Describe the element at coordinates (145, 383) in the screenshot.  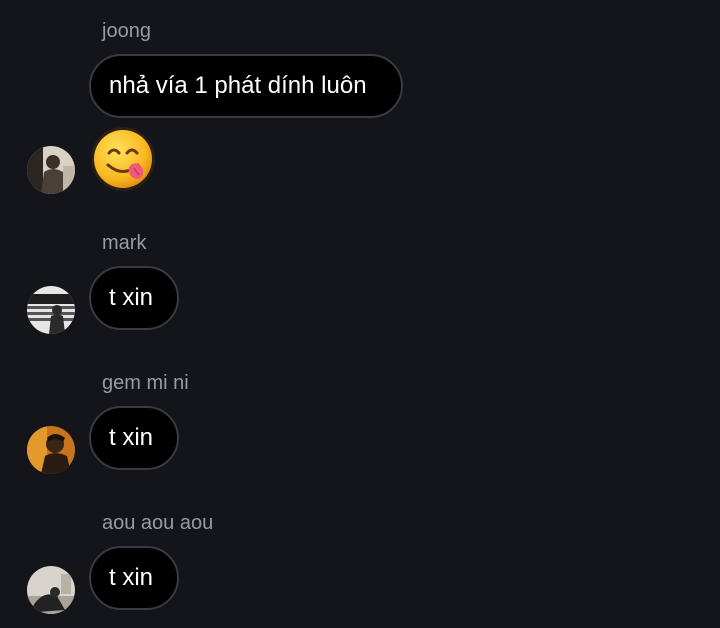
I see `sender-name: gem mi ni` at that location.